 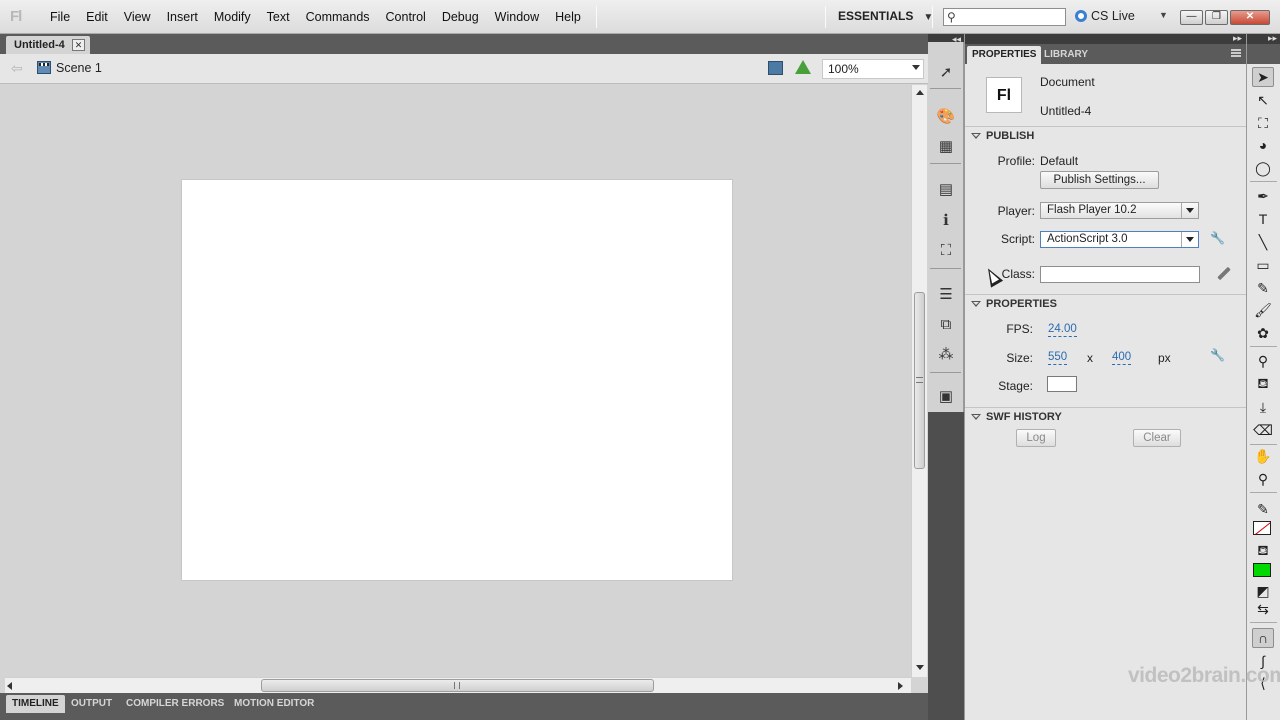 I want to click on grip-icon, so click(x=919, y=380).